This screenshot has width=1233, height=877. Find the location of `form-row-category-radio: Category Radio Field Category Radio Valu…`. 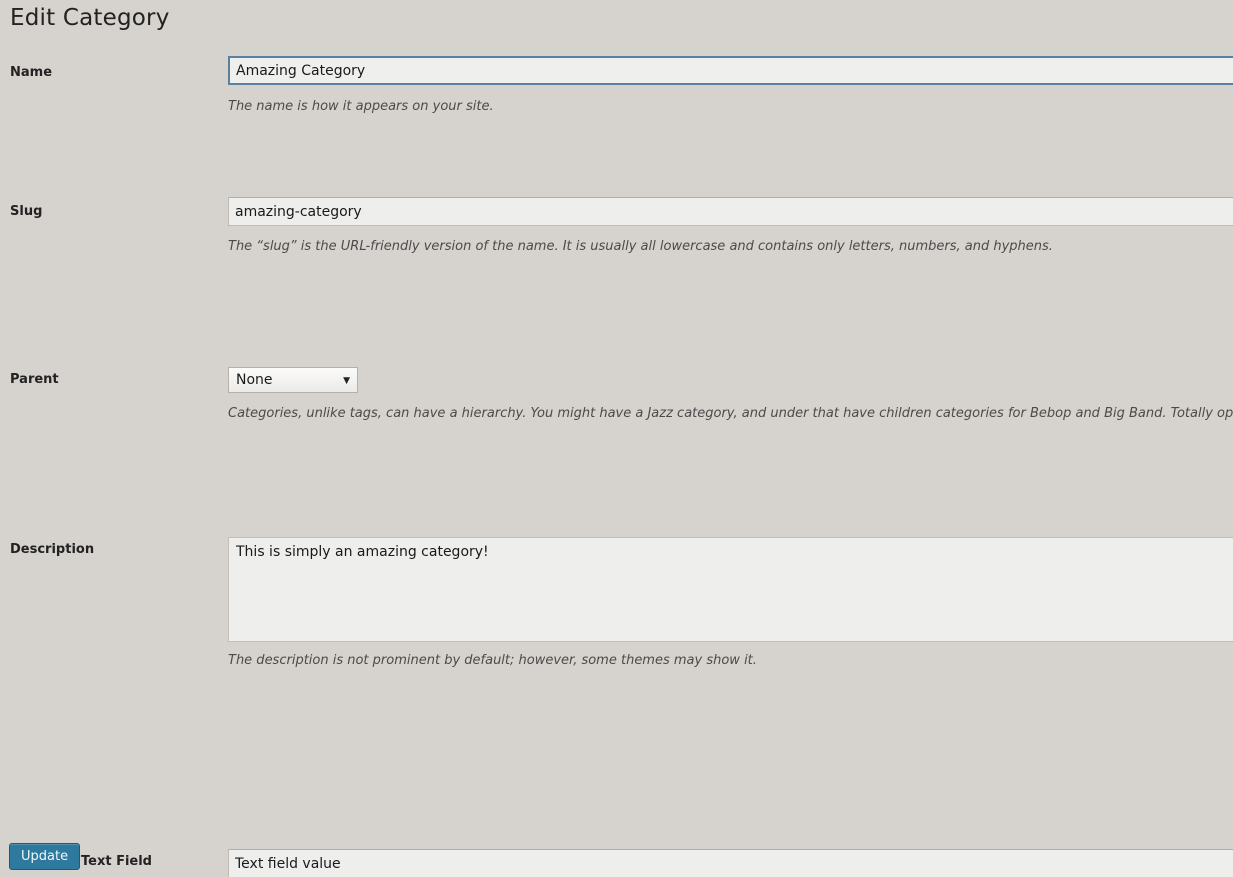

form-row-category-radio: Category Radio Field Category Radio Valu… is located at coordinates (616, 747).